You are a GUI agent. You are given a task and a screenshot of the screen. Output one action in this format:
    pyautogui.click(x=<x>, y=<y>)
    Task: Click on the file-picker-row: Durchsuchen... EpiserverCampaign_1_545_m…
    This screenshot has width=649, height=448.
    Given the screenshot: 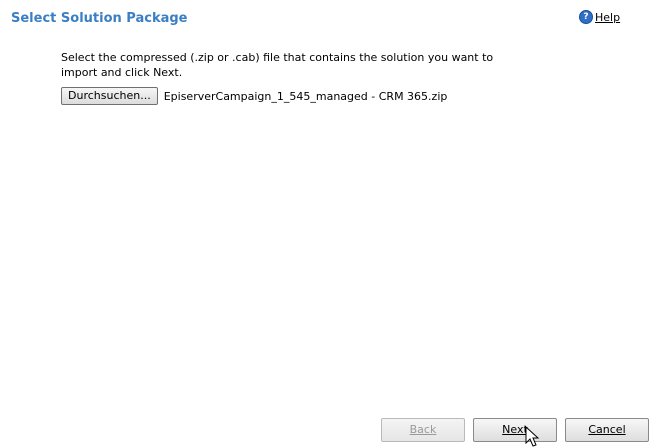 What is the action you would take?
    pyautogui.click(x=254, y=96)
    